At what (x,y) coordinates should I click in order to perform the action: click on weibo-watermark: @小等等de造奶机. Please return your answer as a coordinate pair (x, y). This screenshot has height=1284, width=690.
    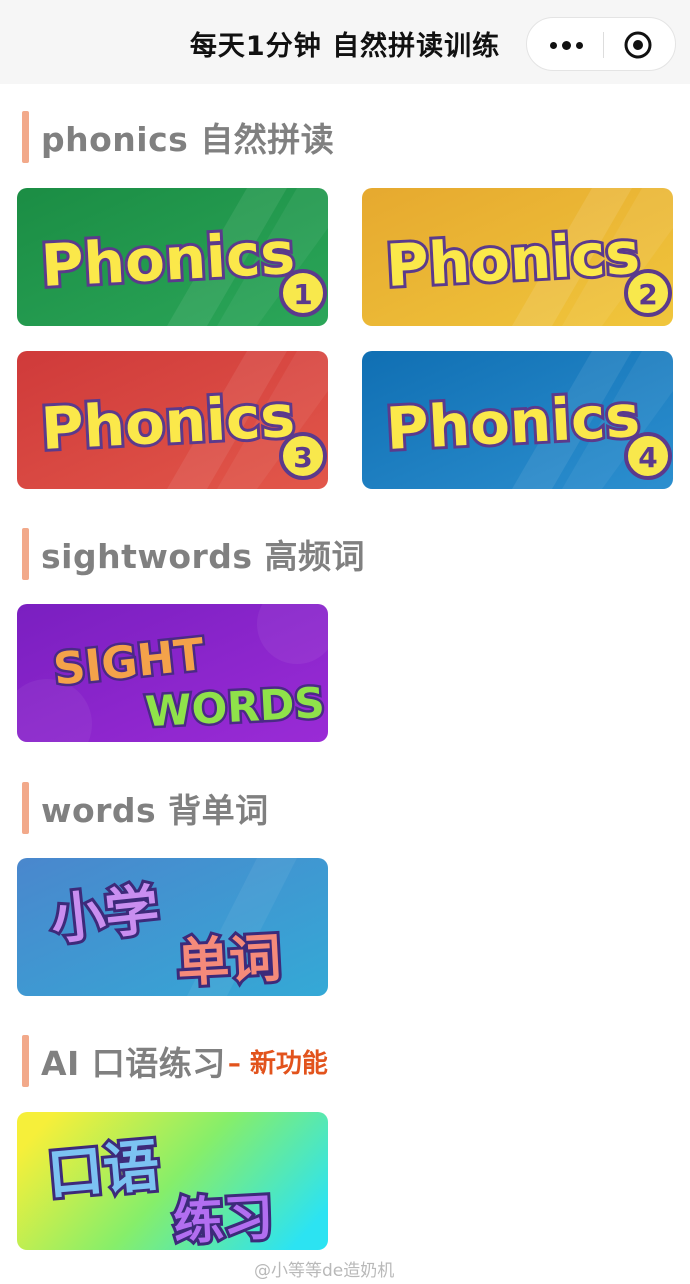
    Looking at the image, I should click on (324, 1271).